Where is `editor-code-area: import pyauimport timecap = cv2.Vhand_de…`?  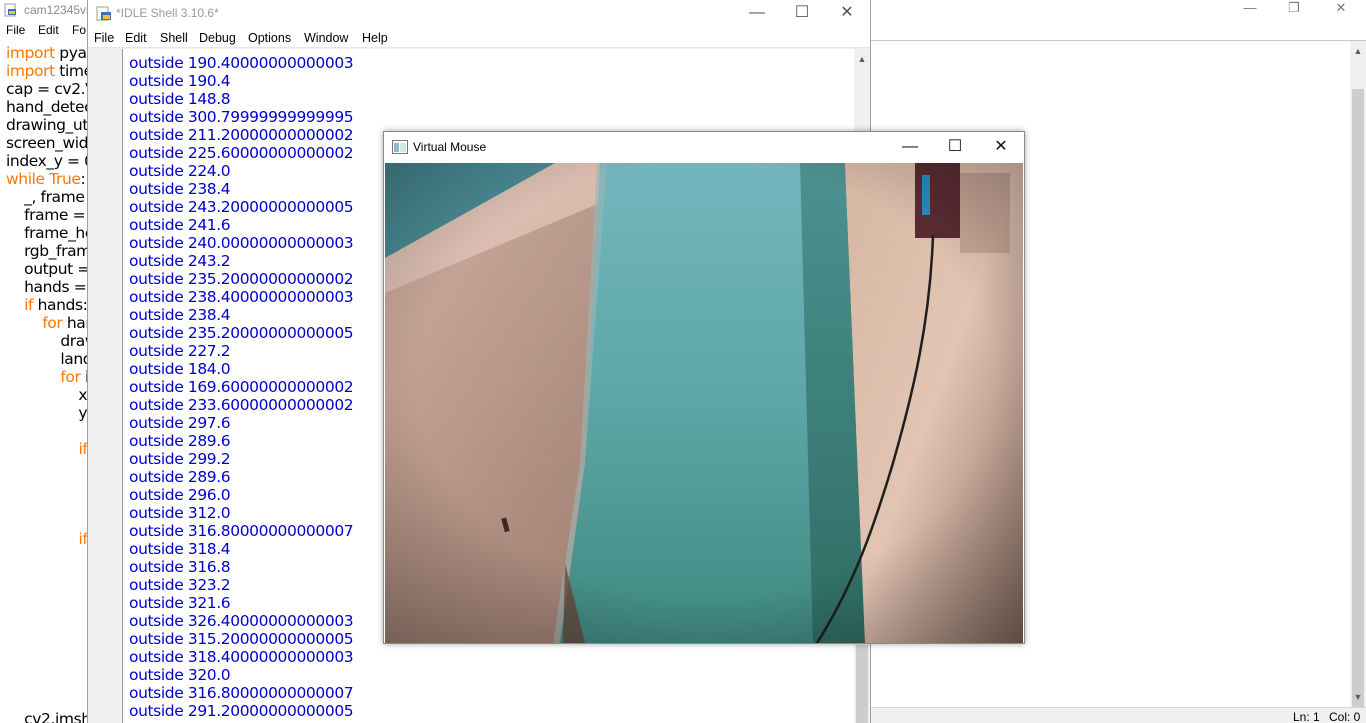
editor-code-area: import pyauimport timecap = cv2.Vhand_de… is located at coordinates (48, 383).